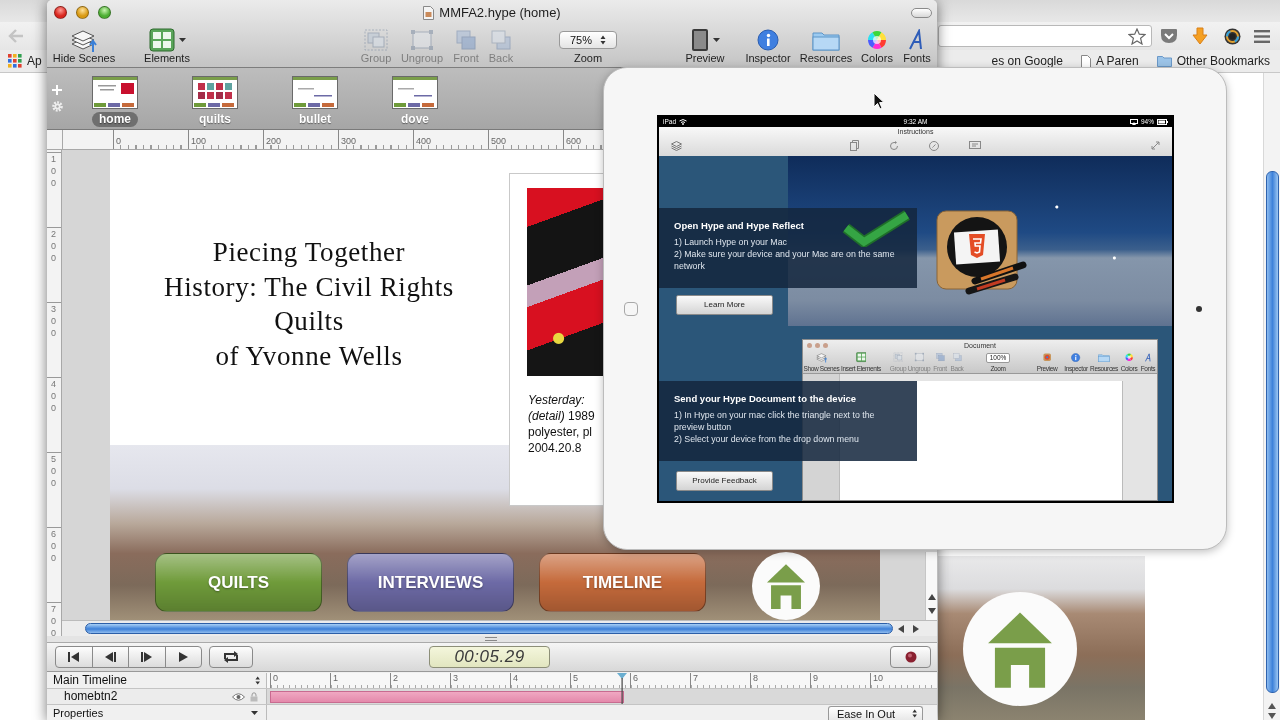 Image resolution: width=1280 pixels, height=720 pixels. I want to click on nav-button: TIMELINE, so click(622, 582).